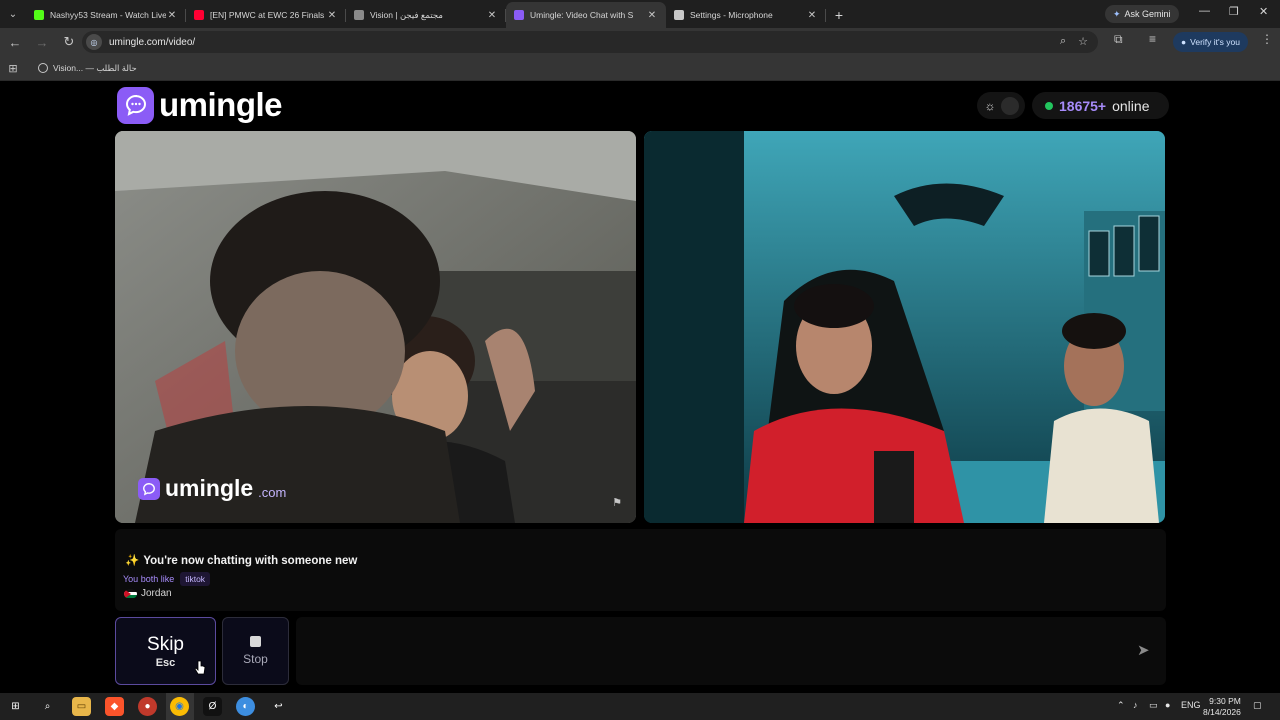 The height and width of the screenshot is (720, 1280). What do you see at coordinates (200, 667) in the screenshot?
I see `mouse-cursor-icon` at bounding box center [200, 667].